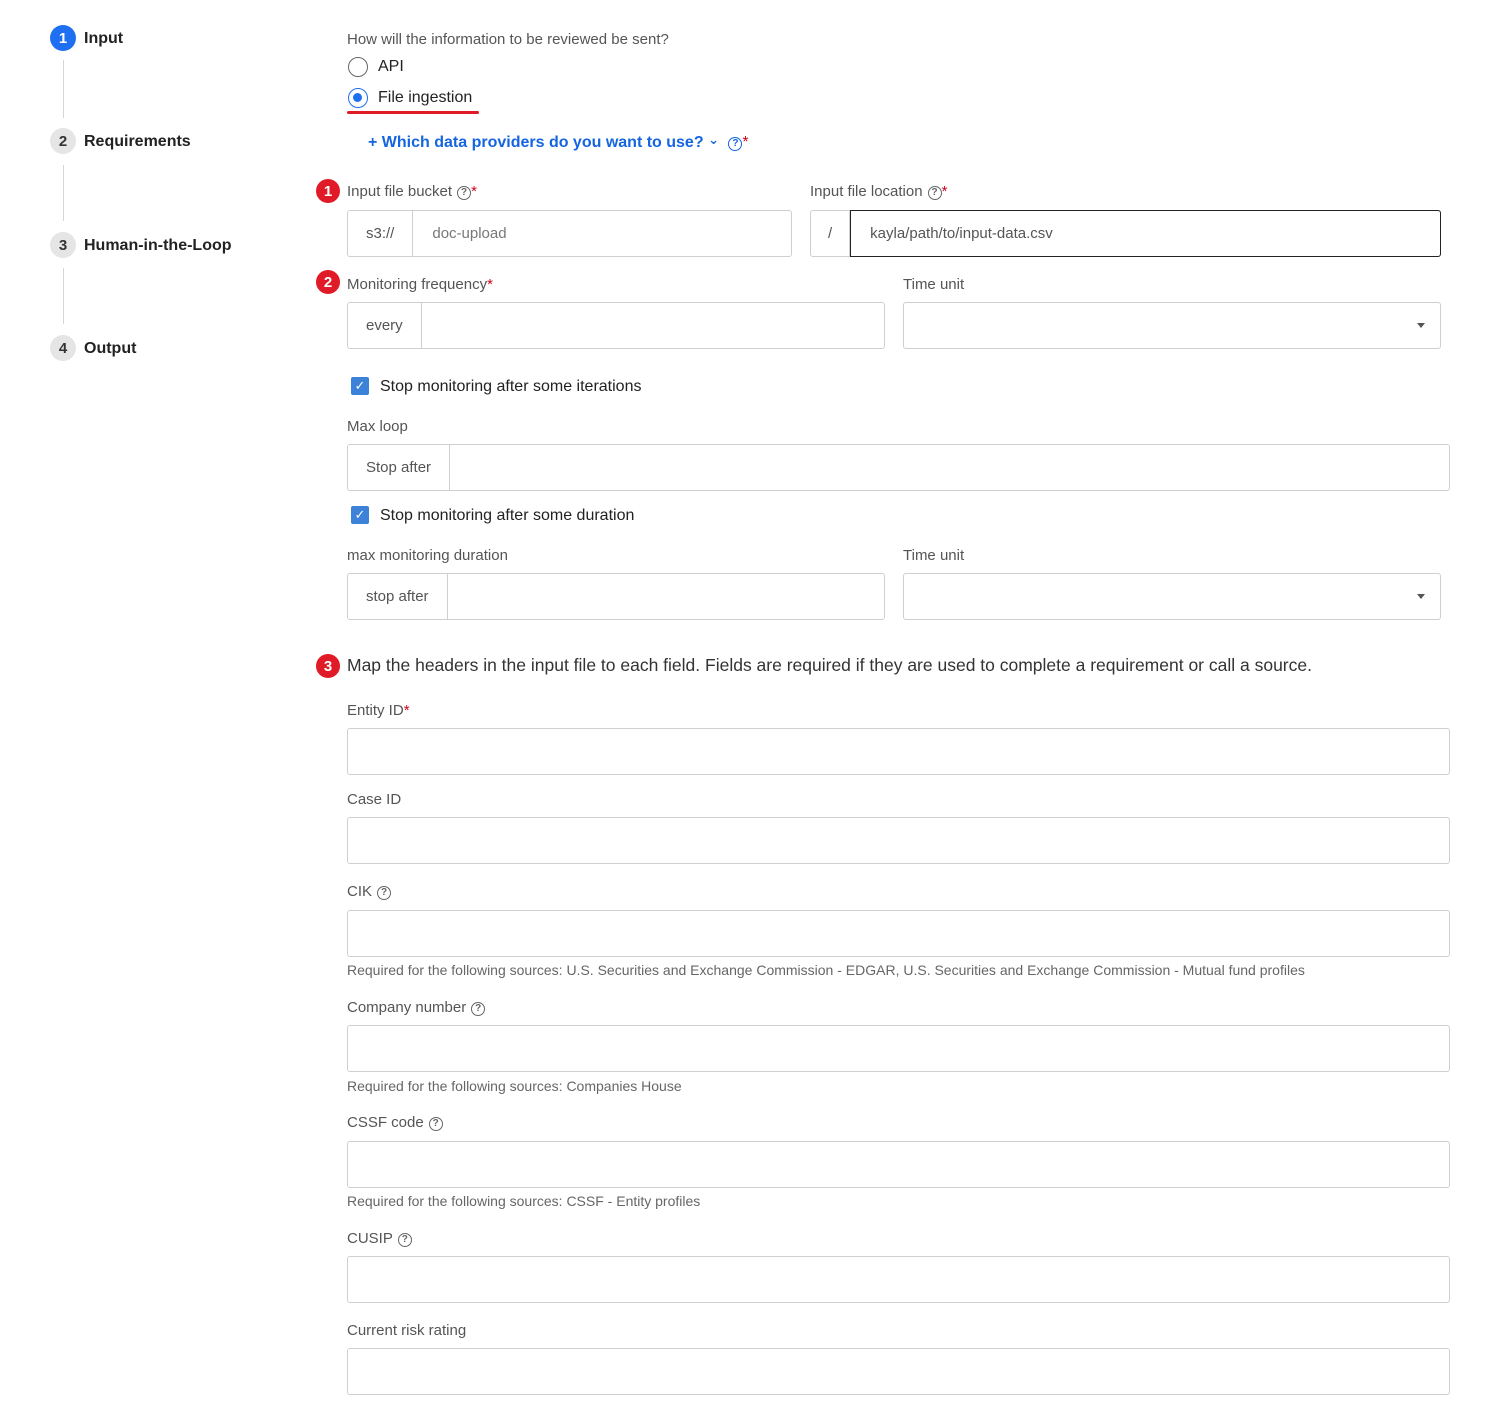 The height and width of the screenshot is (1425, 1490). I want to click on entity-id-label: Entity ID*, so click(378, 710).